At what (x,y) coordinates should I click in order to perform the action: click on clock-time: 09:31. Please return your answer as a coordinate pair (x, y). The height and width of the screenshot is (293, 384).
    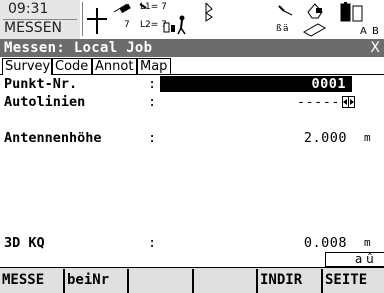
    Looking at the image, I should click on (28, 9).